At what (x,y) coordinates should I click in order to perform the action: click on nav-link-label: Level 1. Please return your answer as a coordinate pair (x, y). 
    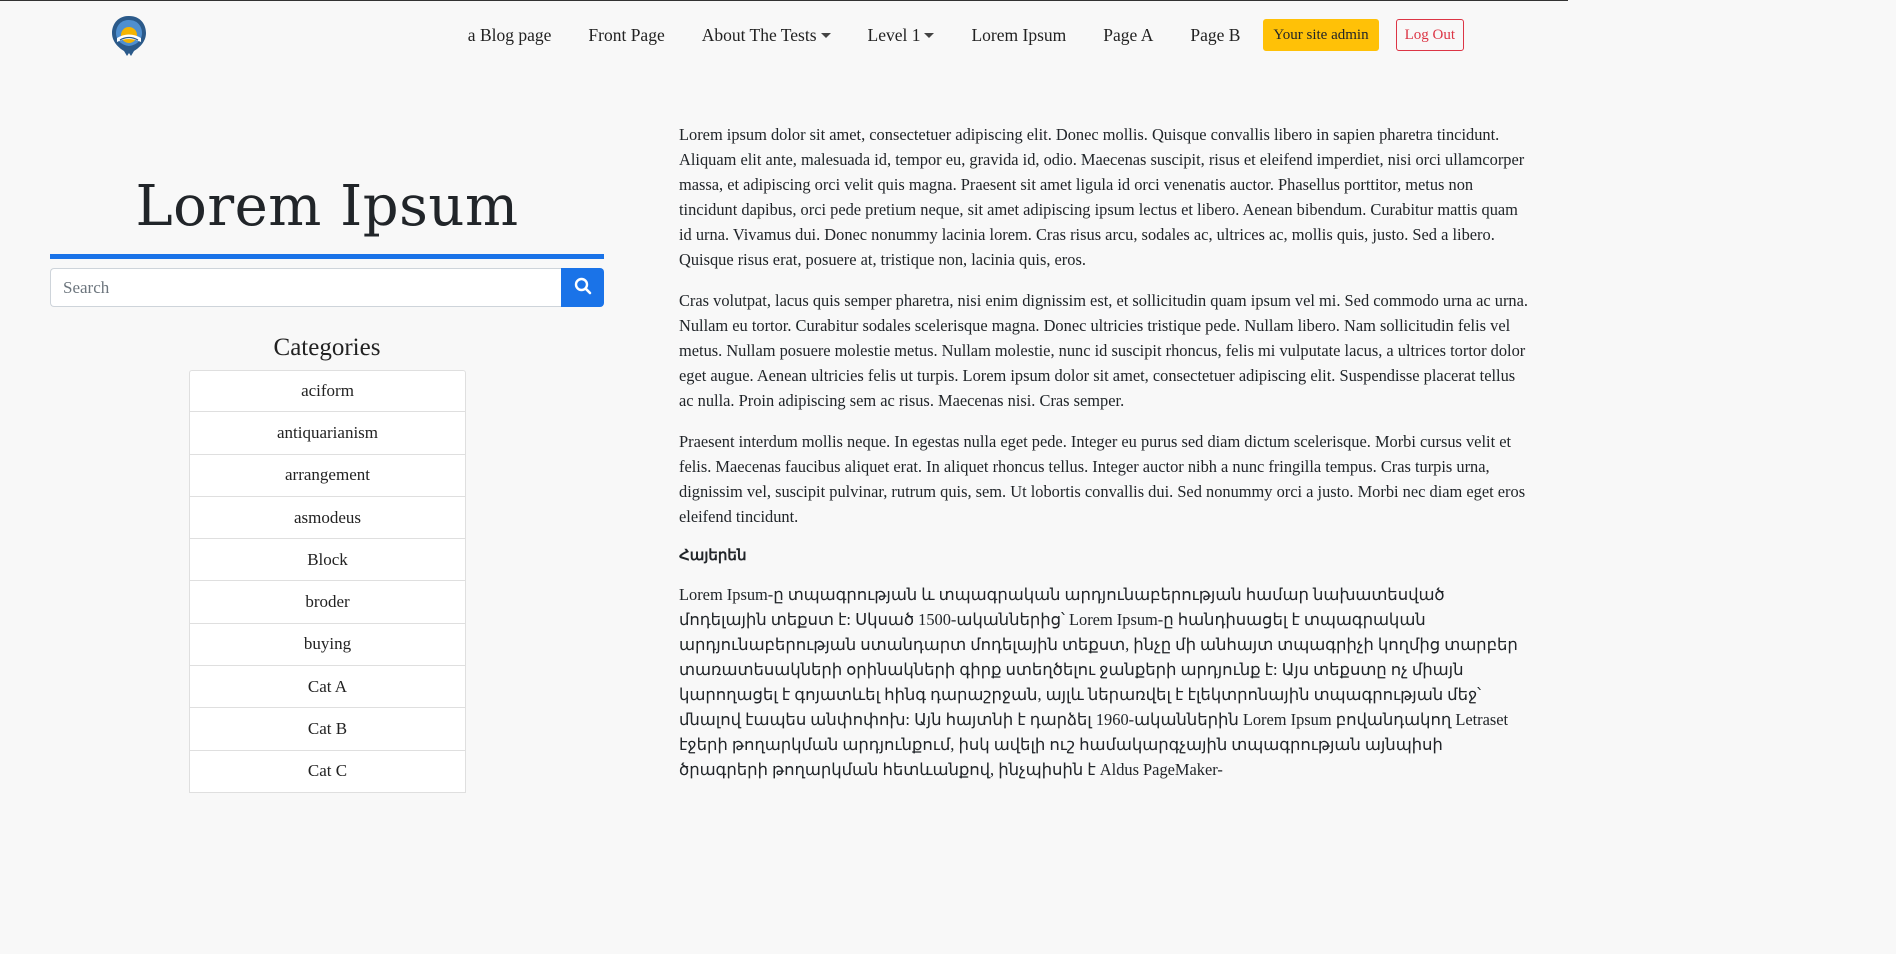
    Looking at the image, I should click on (894, 34).